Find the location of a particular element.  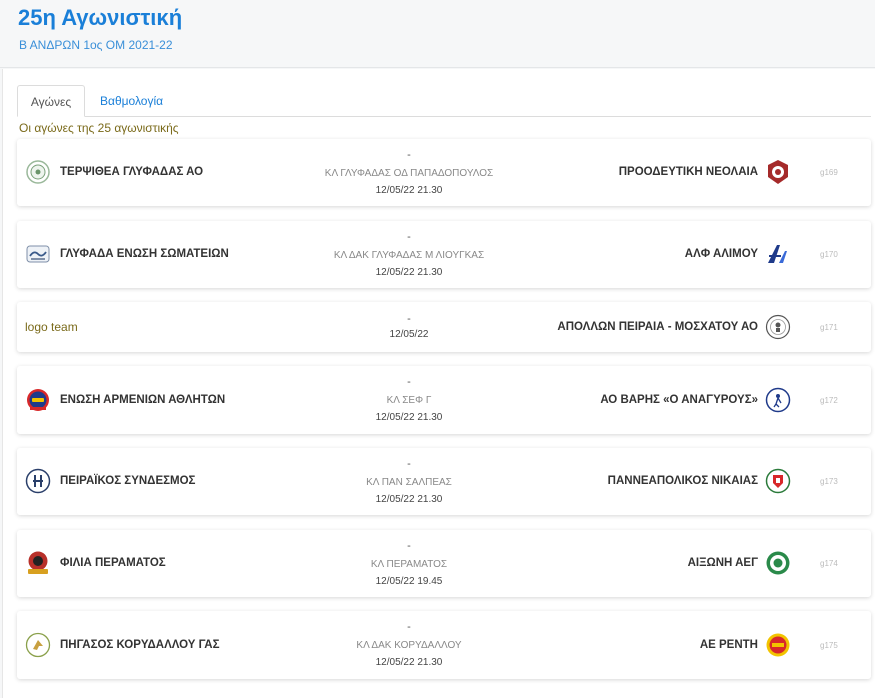

match-datetime: 12/05/22 19.45 is located at coordinates (409, 581).